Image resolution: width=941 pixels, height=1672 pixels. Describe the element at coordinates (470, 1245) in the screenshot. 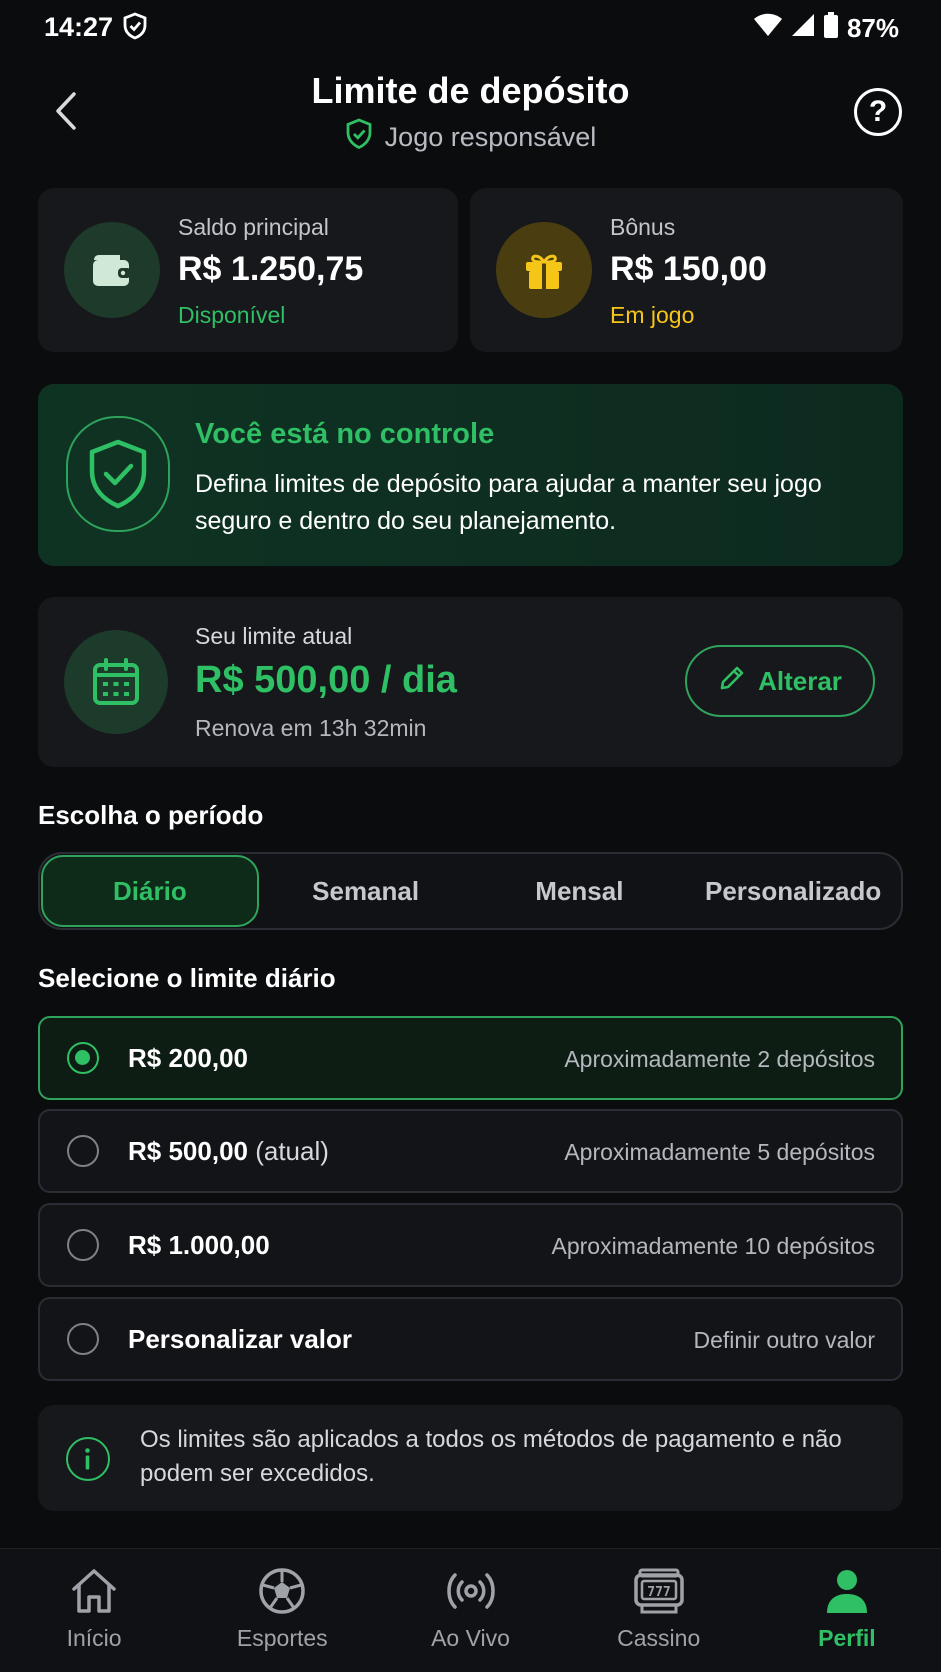

I see `limit-option-1000: R$ 1.000,00 Aproximadamente 10 depósitos` at that location.